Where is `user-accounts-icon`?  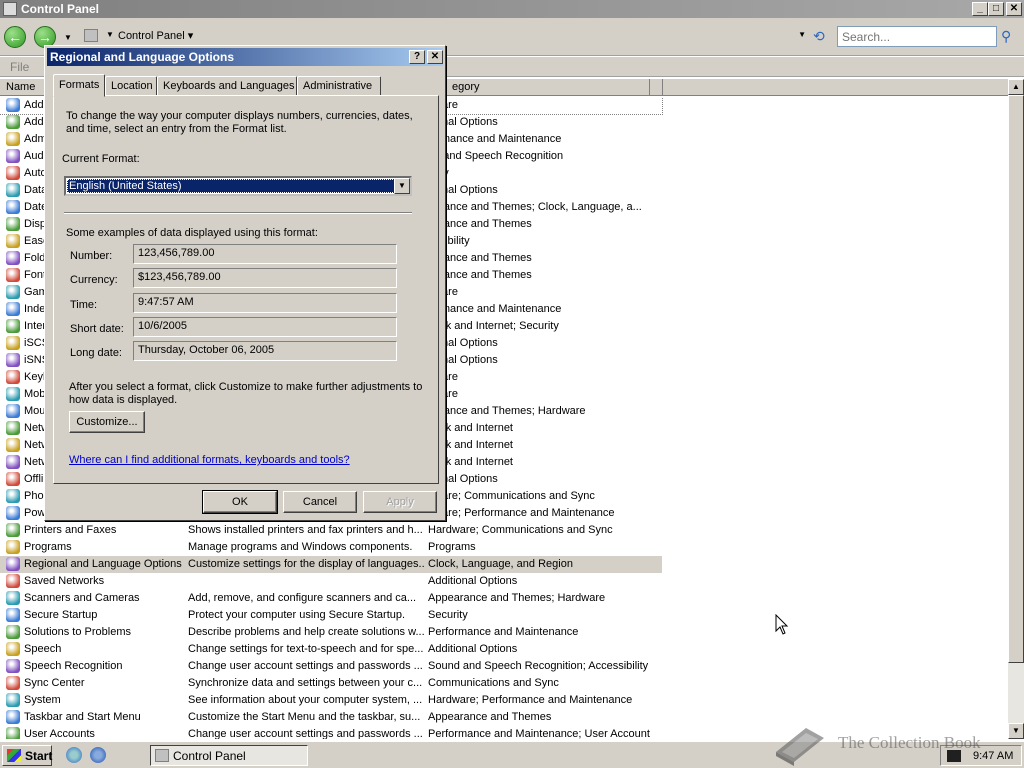
user-accounts-icon is located at coordinates (13, 733).